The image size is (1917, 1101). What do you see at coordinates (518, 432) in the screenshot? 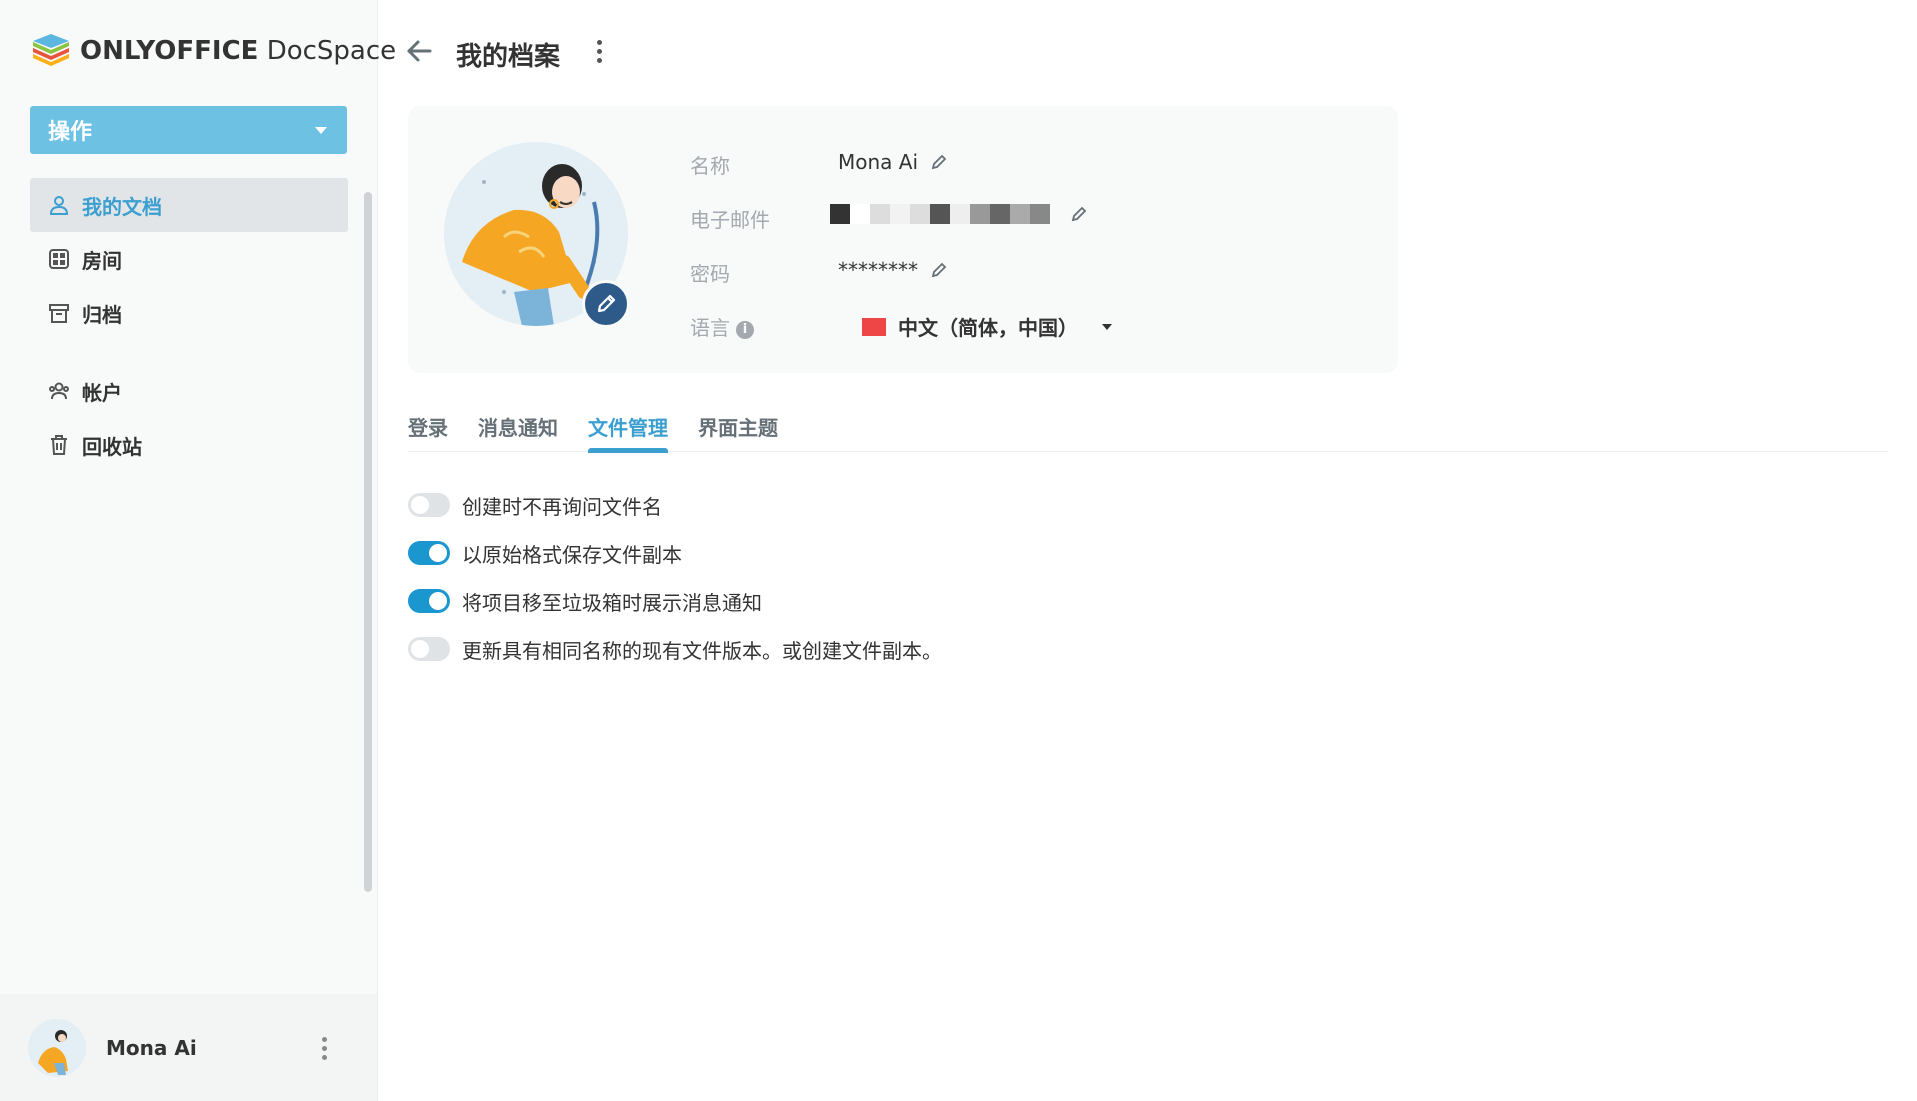
I see `tab-notifications: 消息通知` at bounding box center [518, 432].